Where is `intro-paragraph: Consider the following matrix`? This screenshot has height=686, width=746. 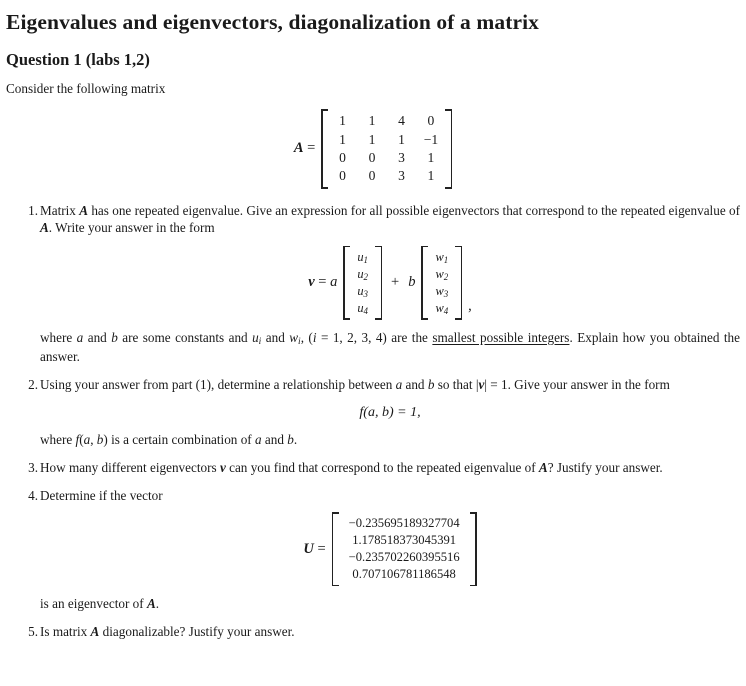
intro-paragraph: Consider the following matrix is located at coordinates (86, 89).